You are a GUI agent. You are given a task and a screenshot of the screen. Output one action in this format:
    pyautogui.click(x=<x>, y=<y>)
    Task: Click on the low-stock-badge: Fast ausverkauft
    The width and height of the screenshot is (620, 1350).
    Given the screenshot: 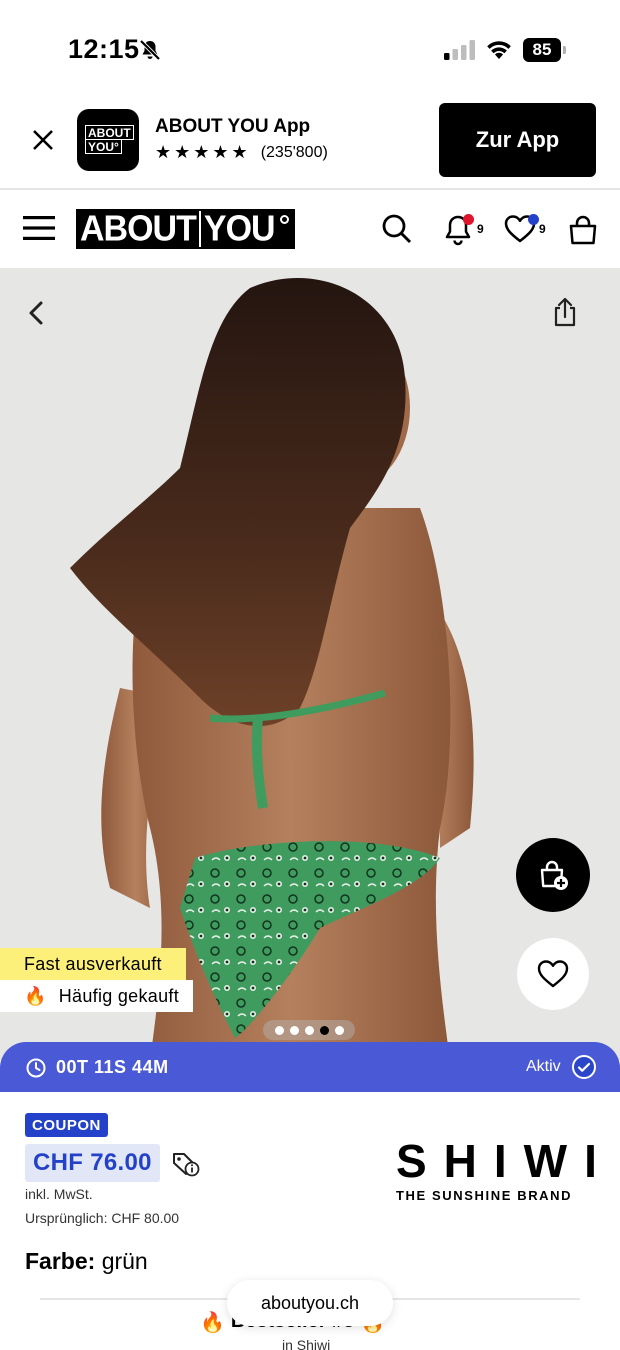 What is the action you would take?
    pyautogui.click(x=93, y=964)
    